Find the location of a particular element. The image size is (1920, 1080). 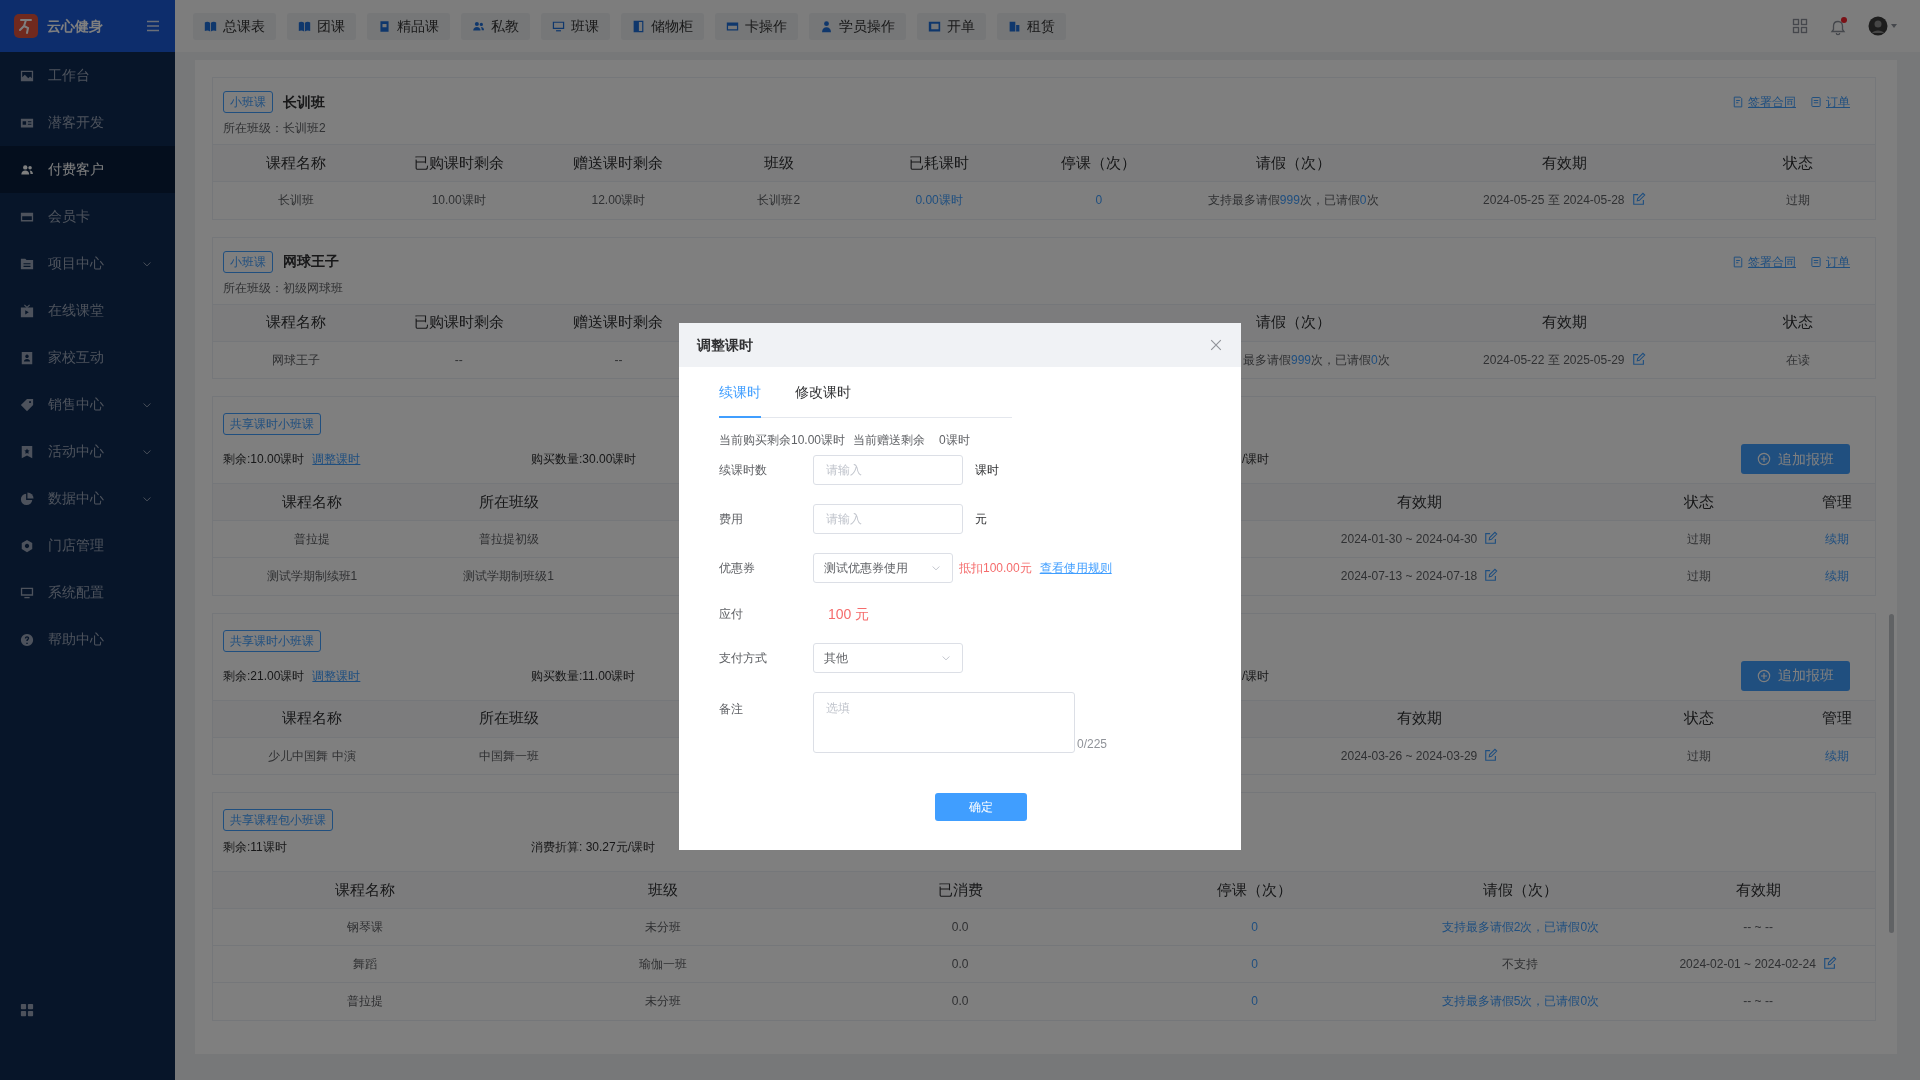

date-range: 2024-01-30 ~ 2024-04-30 is located at coordinates (1409, 539).